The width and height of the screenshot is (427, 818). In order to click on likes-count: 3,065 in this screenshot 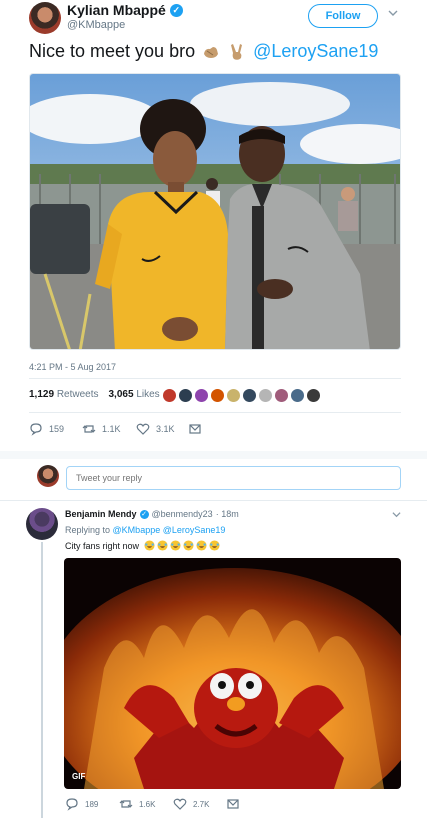, I will do `click(121, 394)`.